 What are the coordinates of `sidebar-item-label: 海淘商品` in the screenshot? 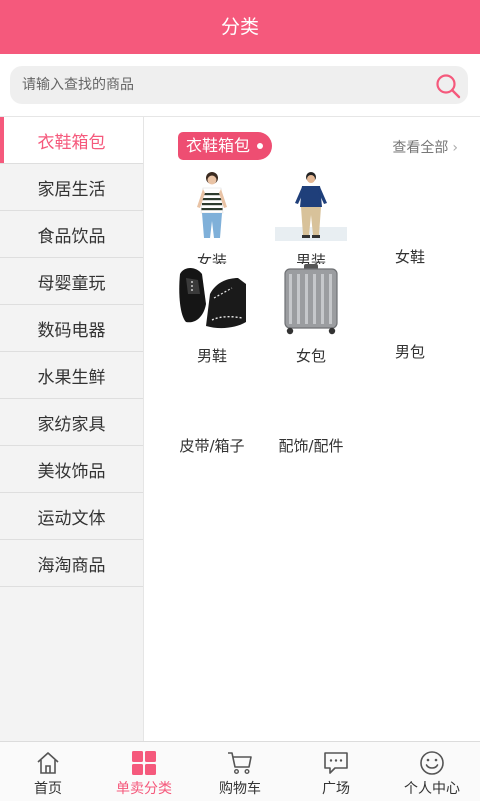 It's located at (71, 565).